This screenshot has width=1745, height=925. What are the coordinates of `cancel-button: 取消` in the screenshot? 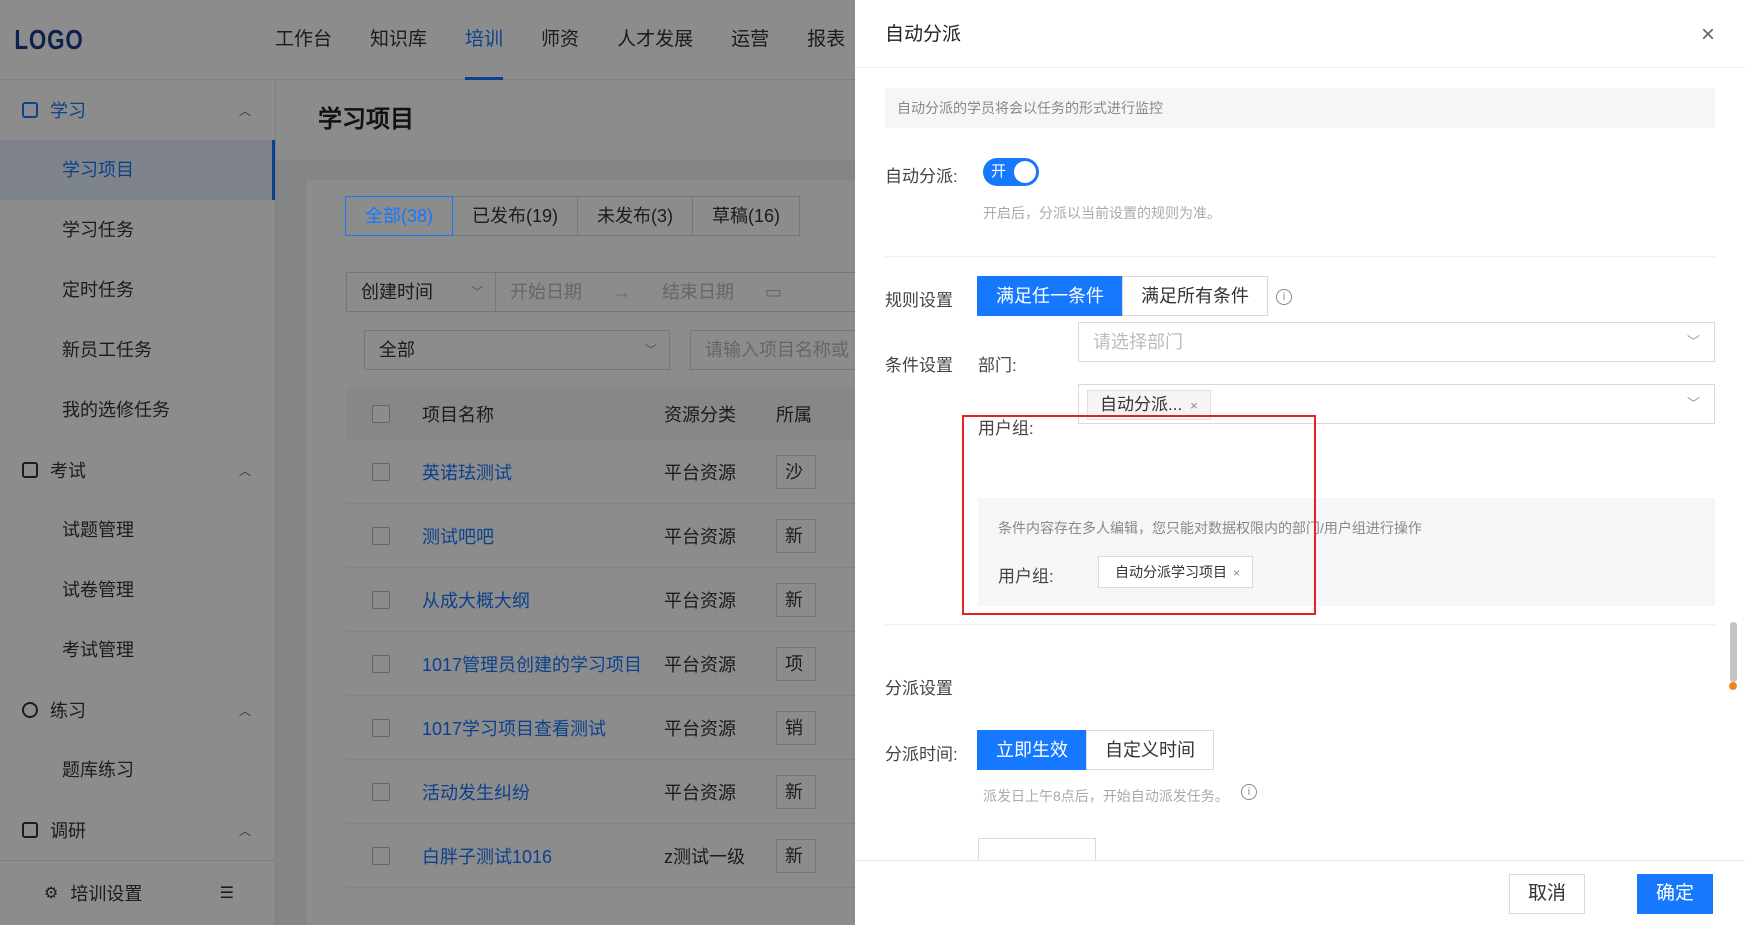 It's located at (1547, 894).